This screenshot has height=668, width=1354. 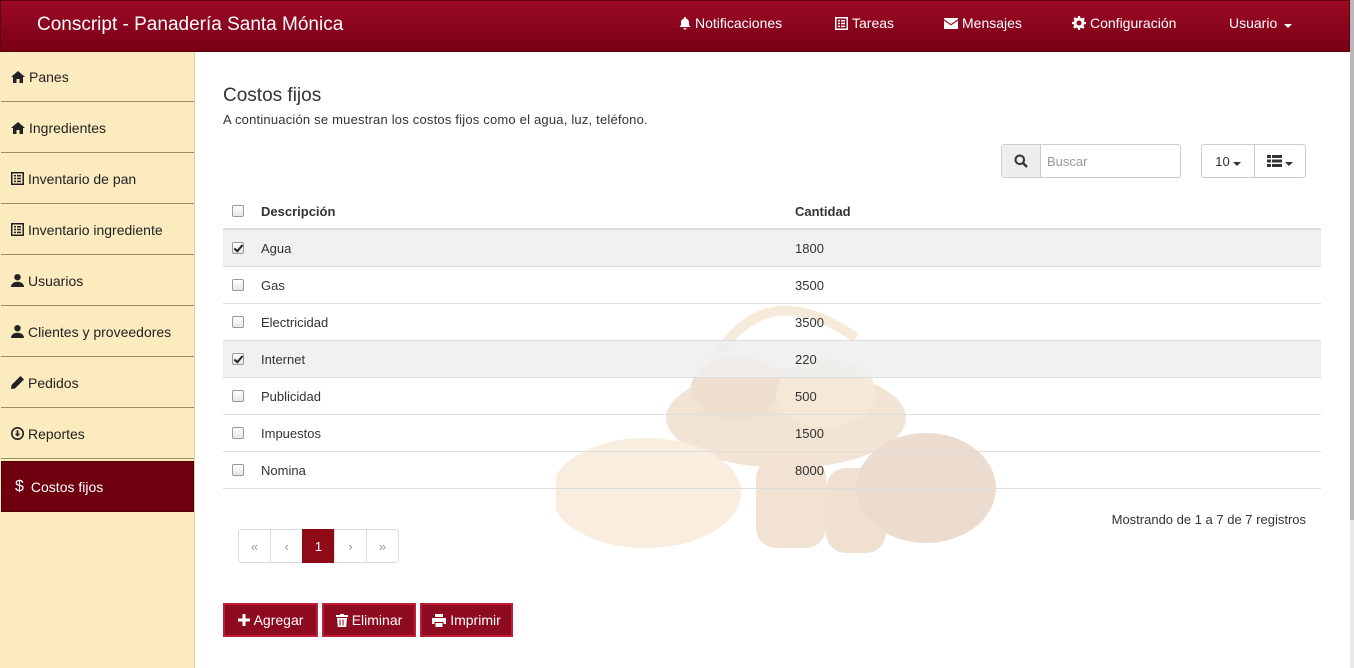 I want to click on sidebar-item-usuarios: Usuarios, so click(x=97, y=281).